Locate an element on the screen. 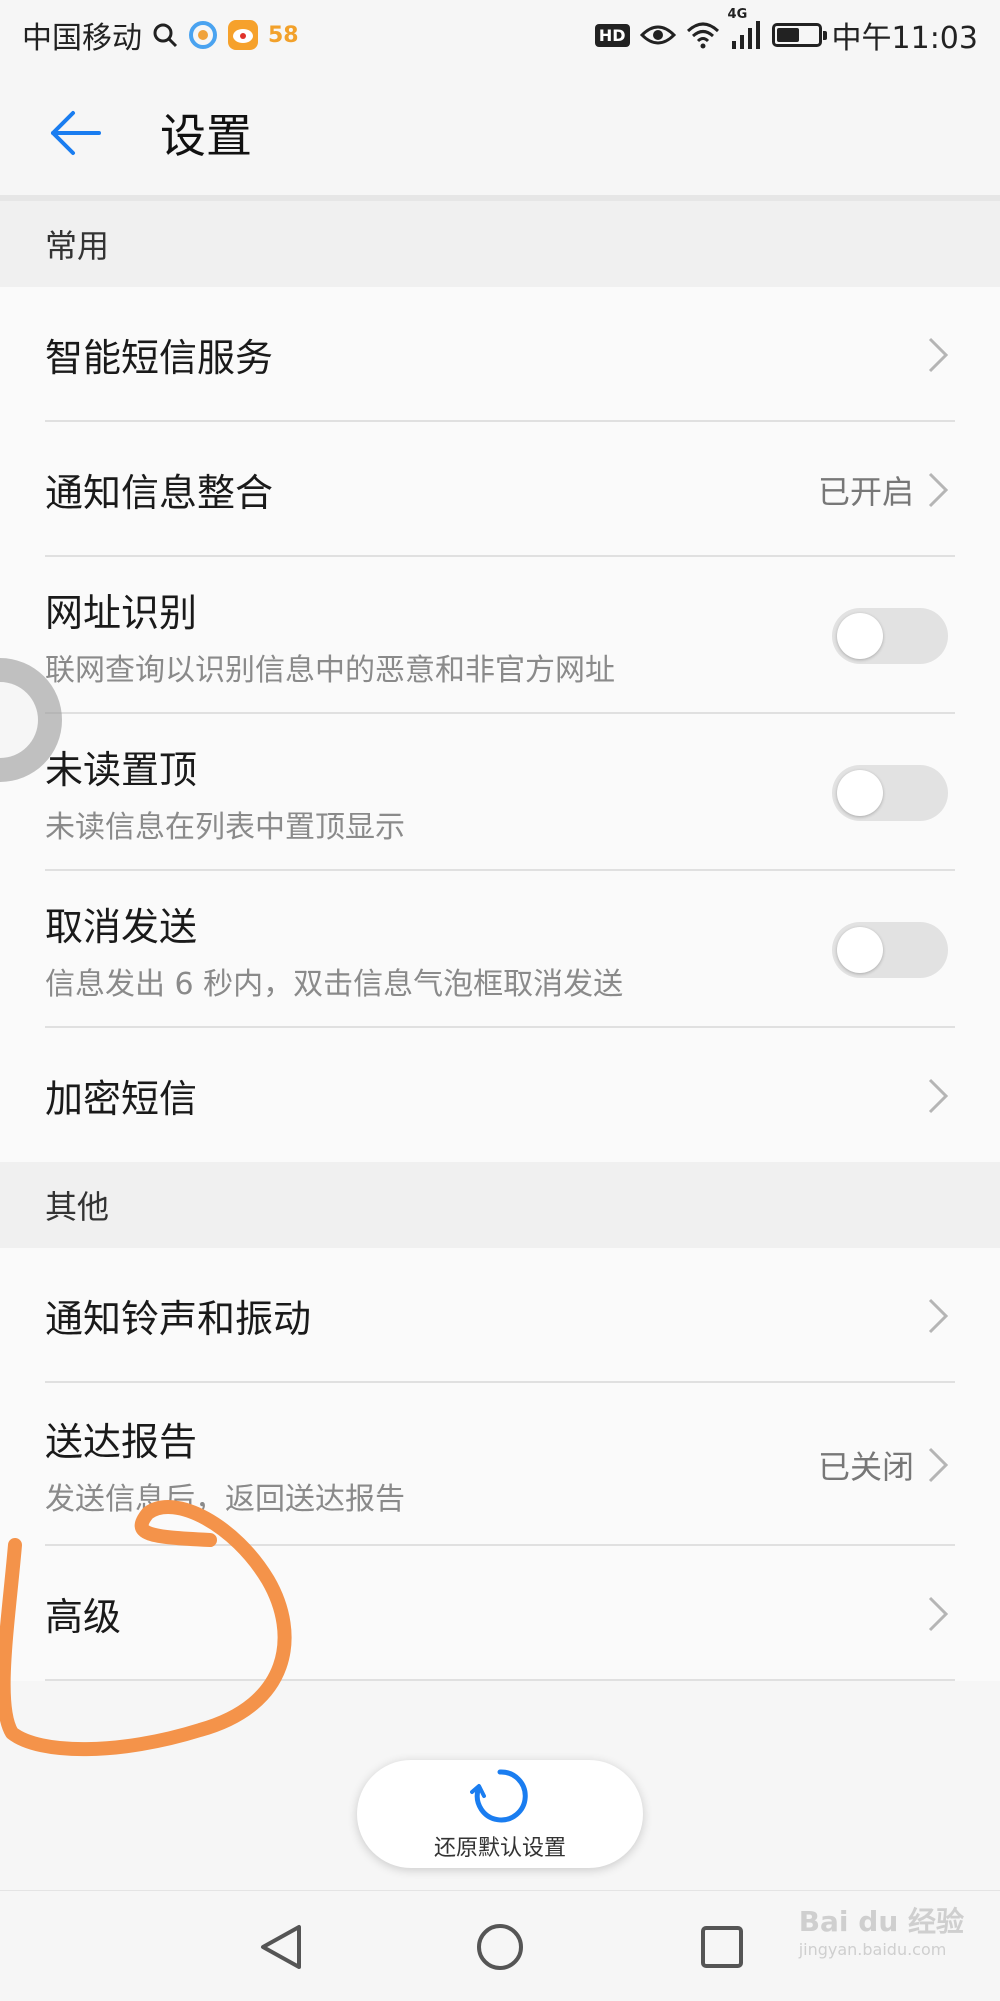 The height and width of the screenshot is (2001, 1000). carrier-label: 中国移动 is located at coordinates (82, 38).